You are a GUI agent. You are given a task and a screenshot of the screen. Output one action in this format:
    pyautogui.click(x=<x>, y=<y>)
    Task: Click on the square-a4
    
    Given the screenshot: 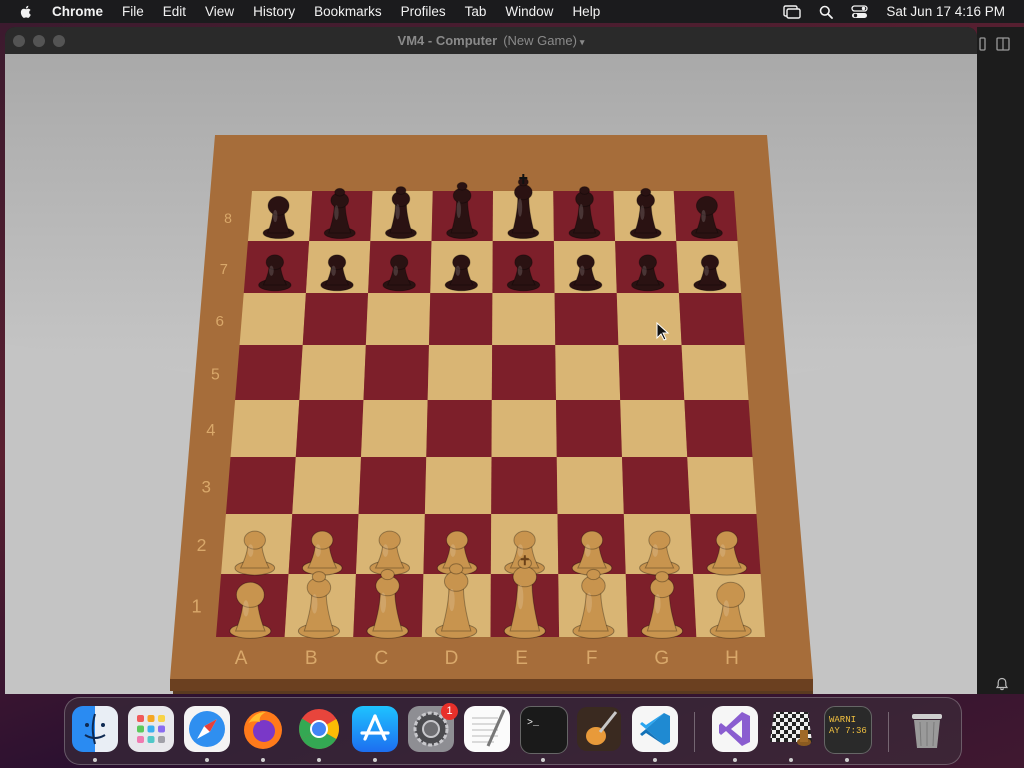 What is the action you would take?
    pyautogui.click(x=265, y=428)
    